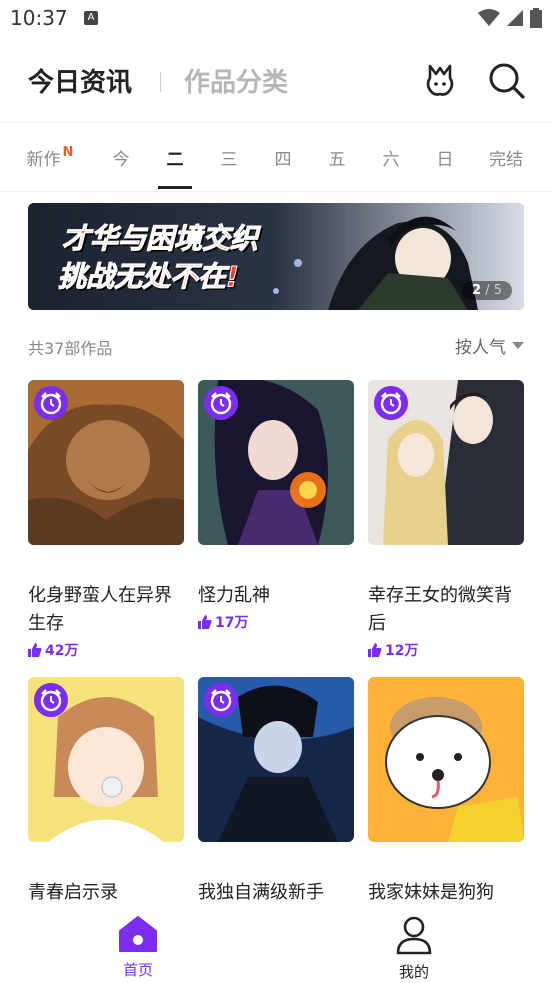 Image resolution: width=552 pixels, height=983 pixels. Describe the element at coordinates (160, 239) in the screenshot. I see `banner-headline-1: 才华与困境交织` at that location.